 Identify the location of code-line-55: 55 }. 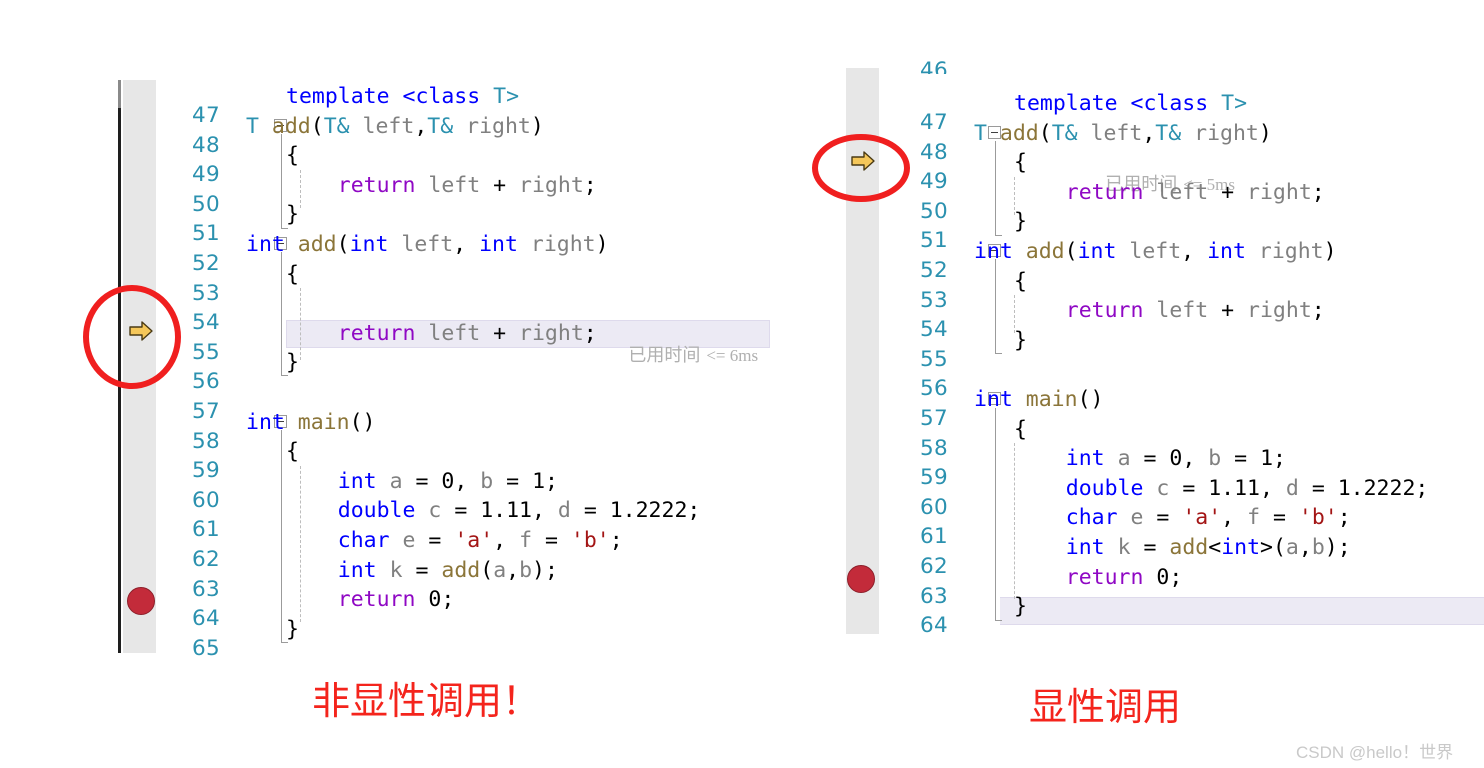
(1191, 349).